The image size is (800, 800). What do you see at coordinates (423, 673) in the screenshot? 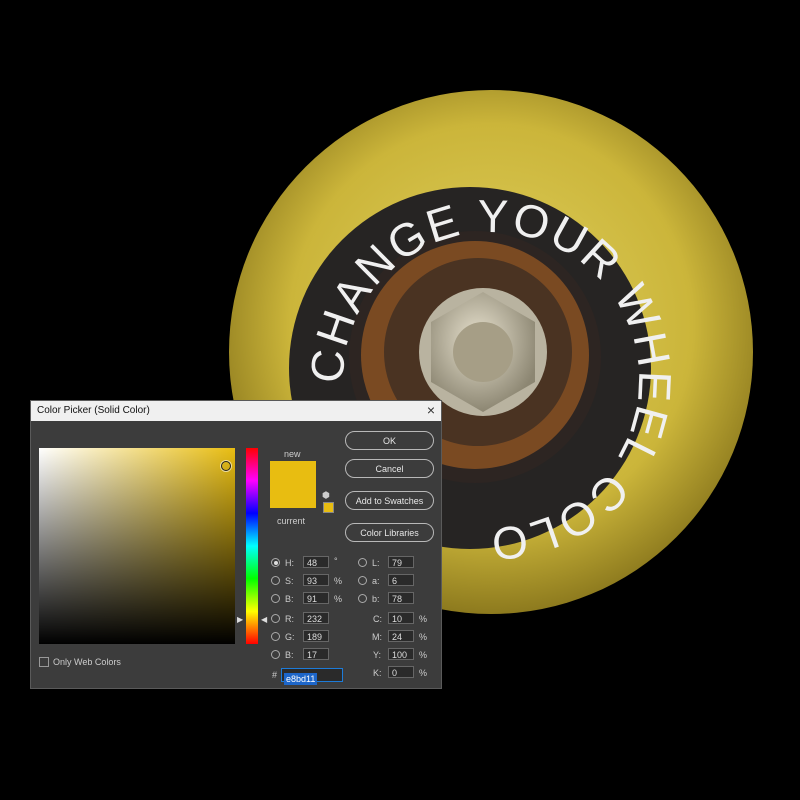
I see `black-unit: %` at bounding box center [423, 673].